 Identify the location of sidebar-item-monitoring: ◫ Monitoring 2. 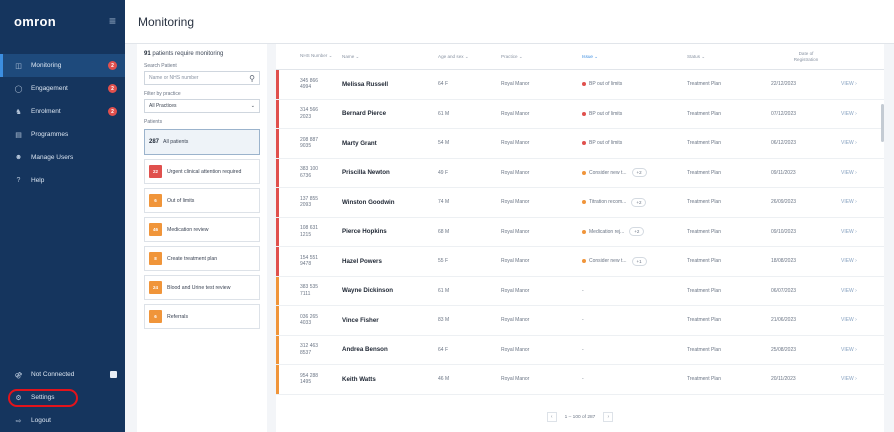
(62, 65).